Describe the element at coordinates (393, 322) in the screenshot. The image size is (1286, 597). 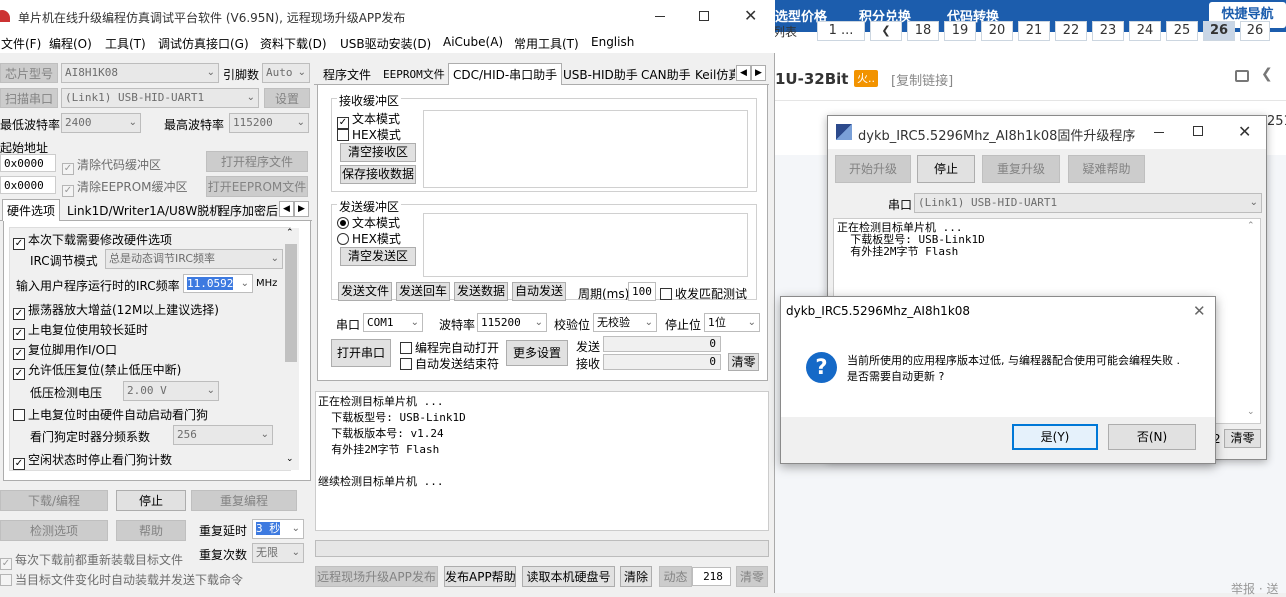
I see `com-port-select: COM1 ⌄` at that location.